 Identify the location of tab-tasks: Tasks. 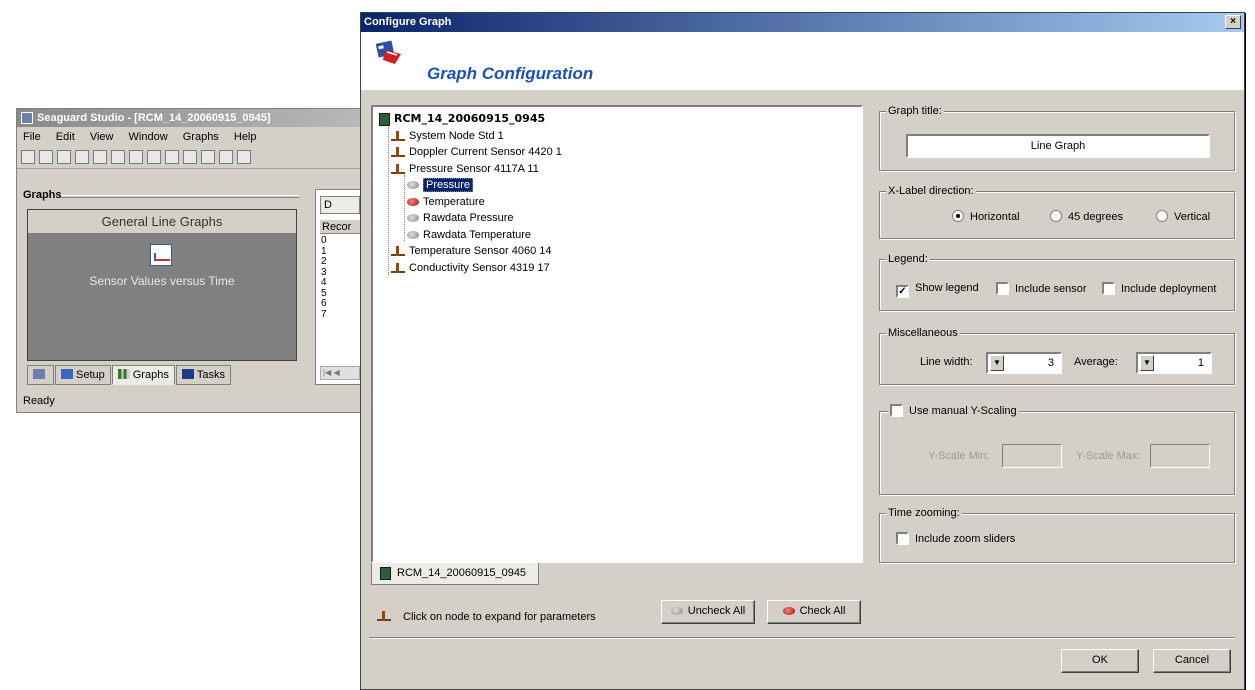
(203, 375).